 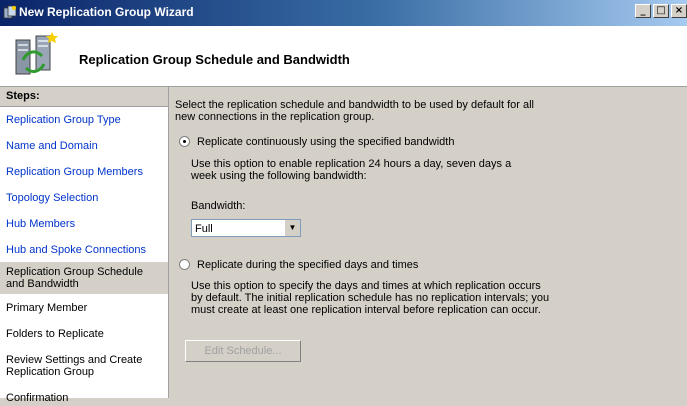 What do you see at coordinates (84, 120) in the screenshot?
I see `step-replication-group-type: Replication Group Type` at bounding box center [84, 120].